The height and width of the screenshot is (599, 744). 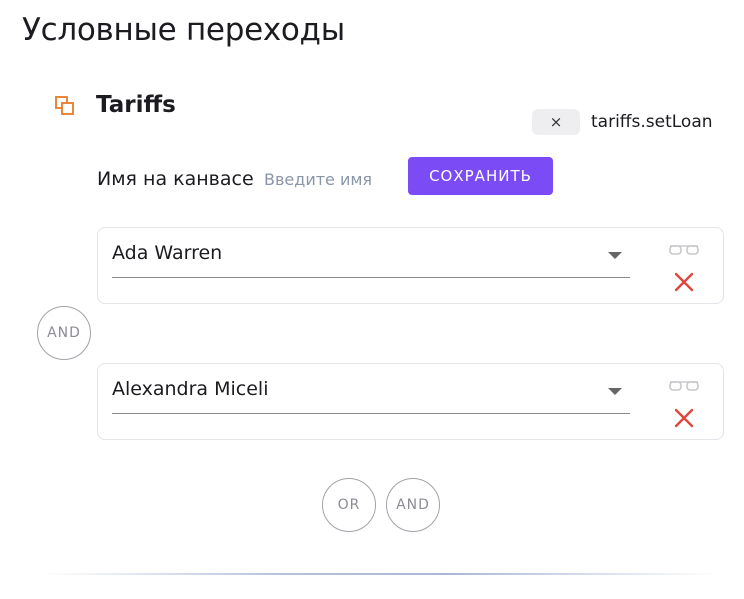 I want to click on condition-card: Ada Warren, so click(x=410, y=265).